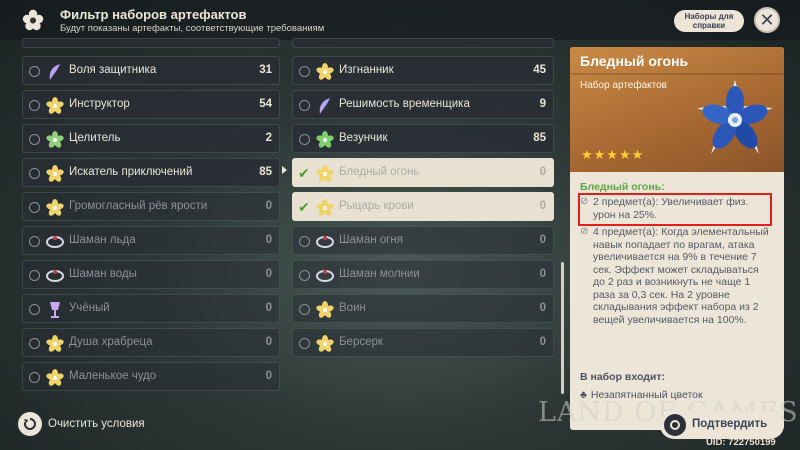  I want to click on close-button: ✕, so click(767, 20).